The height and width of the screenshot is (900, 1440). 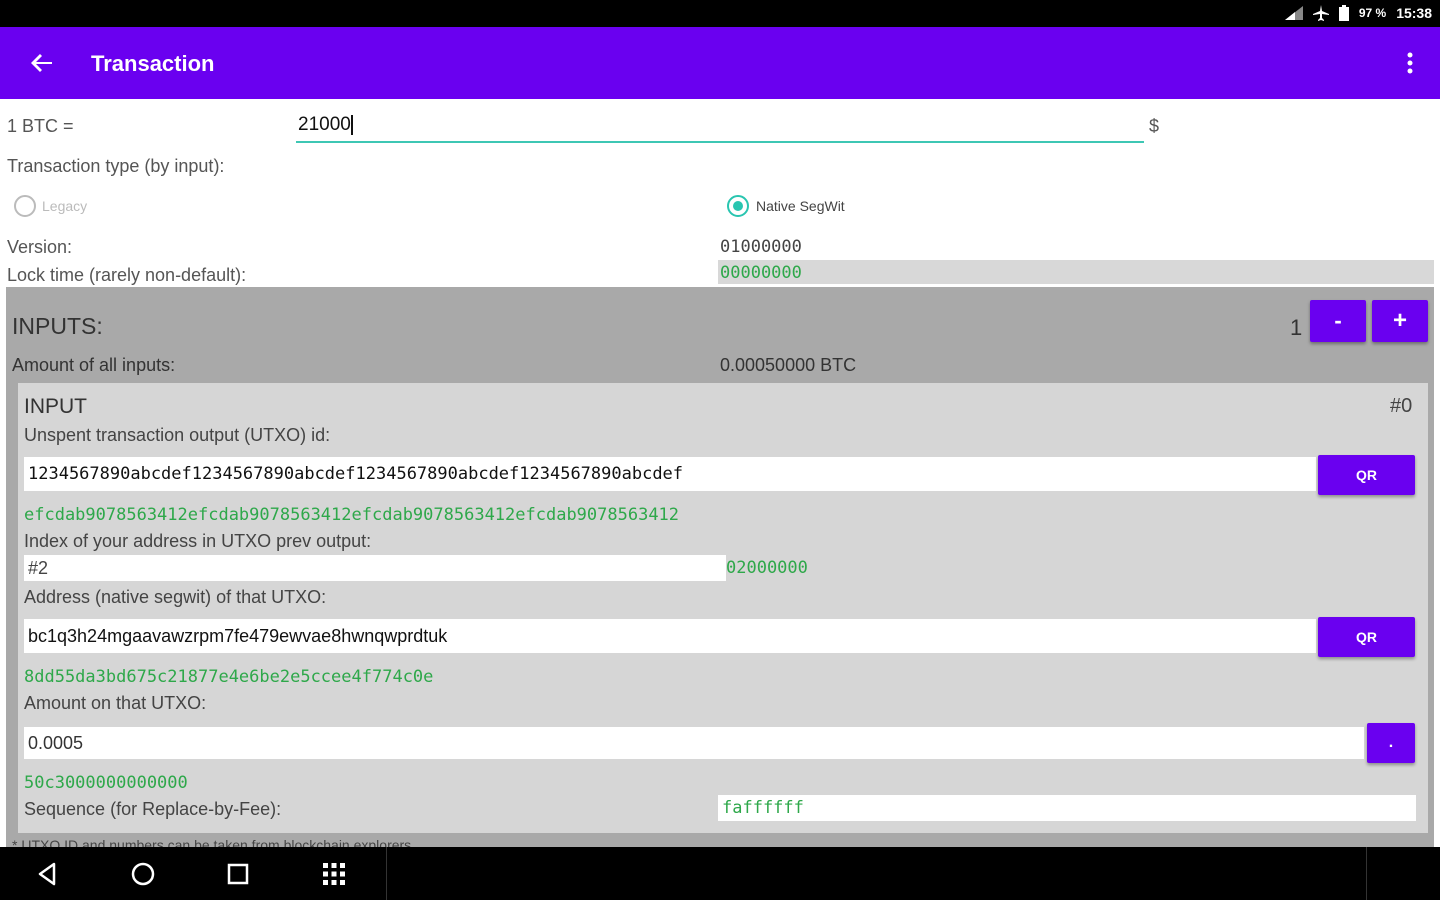 I want to click on status-icons: 97 % 15:38, so click(x=1358, y=13).